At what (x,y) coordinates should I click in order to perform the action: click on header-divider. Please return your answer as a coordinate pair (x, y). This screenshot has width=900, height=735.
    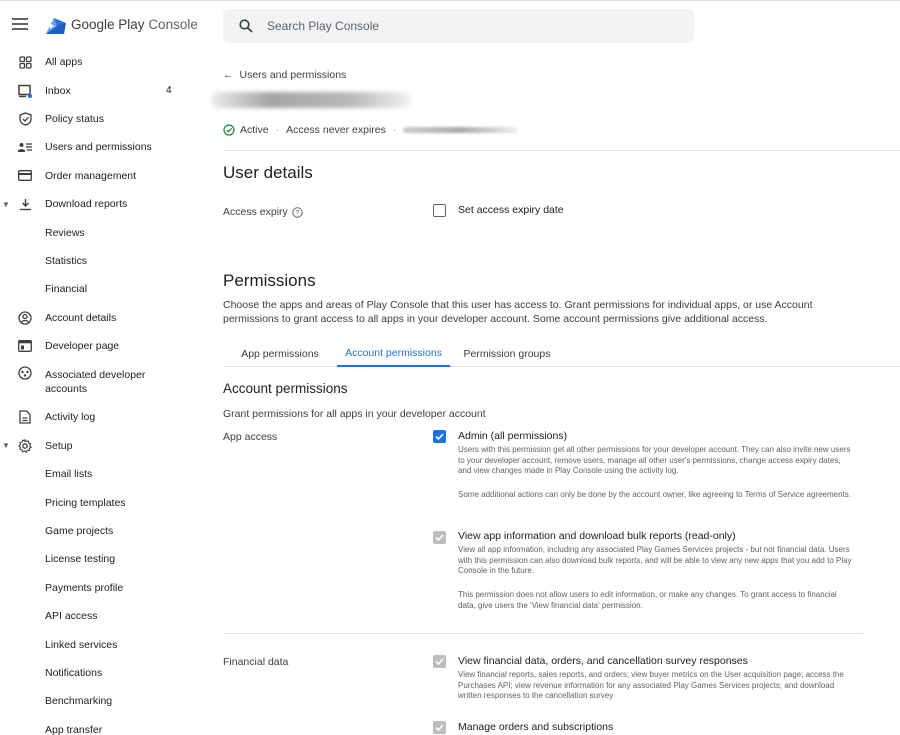
    Looking at the image, I should click on (561, 150).